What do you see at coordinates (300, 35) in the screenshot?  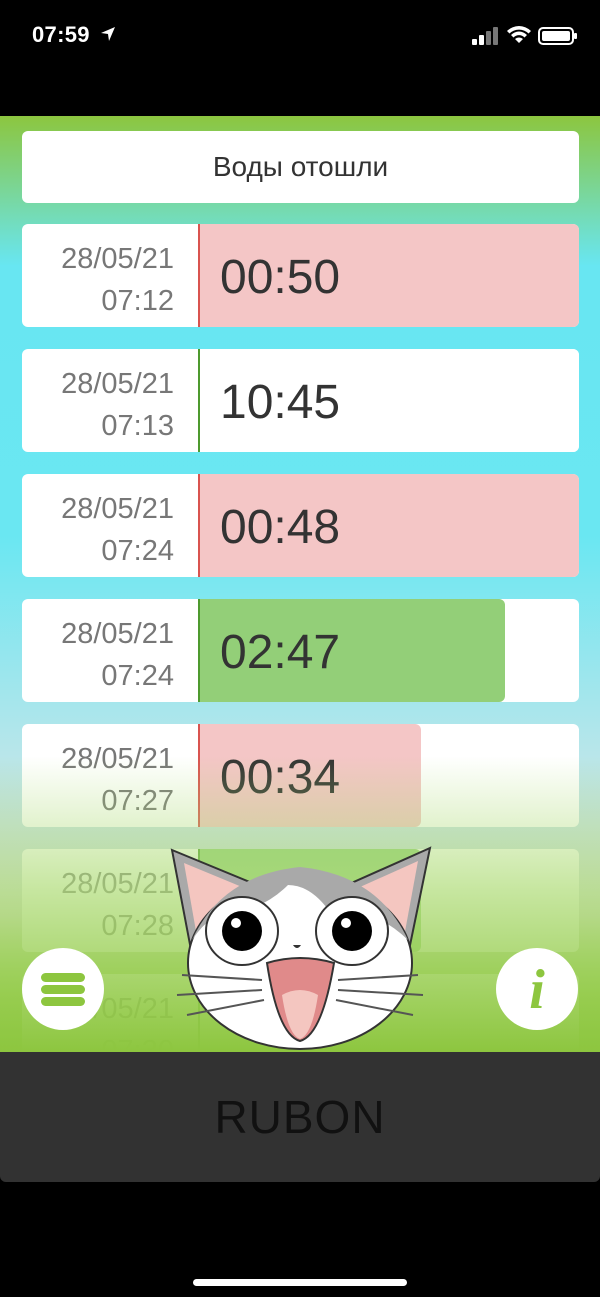 I see `status-bar: 07:59` at bounding box center [300, 35].